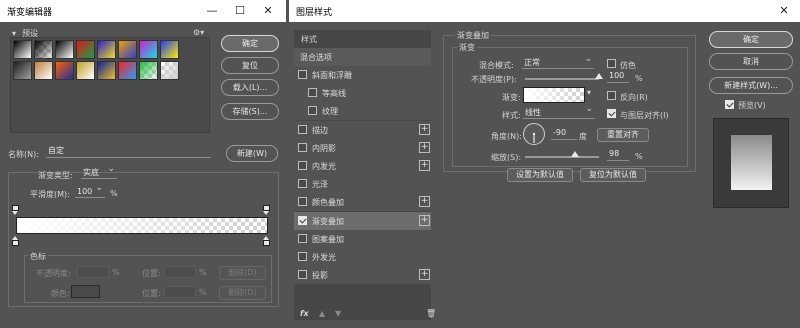 The width and height of the screenshot is (800, 328). What do you see at coordinates (242, 273) in the screenshot?
I see `delete-opacity-stop-button: 删除(D)` at bounding box center [242, 273].